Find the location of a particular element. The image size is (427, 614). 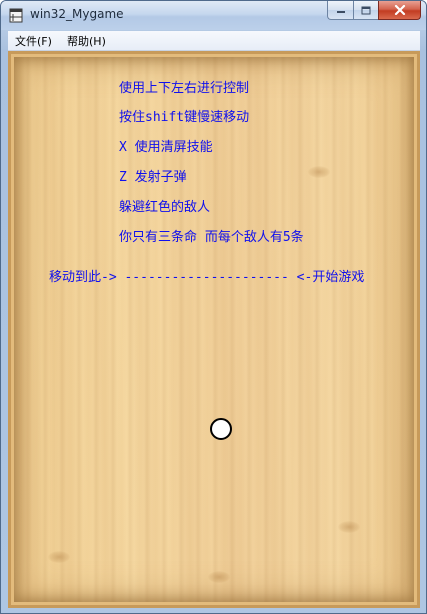

instruction-line: 躲避红色的敌人 is located at coordinates (165, 207).